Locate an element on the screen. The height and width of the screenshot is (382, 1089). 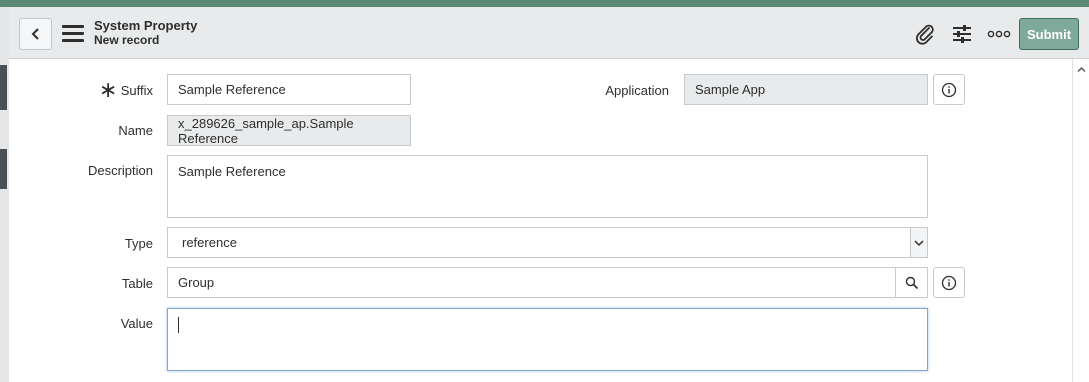
description-label: Description is located at coordinates (120, 170).